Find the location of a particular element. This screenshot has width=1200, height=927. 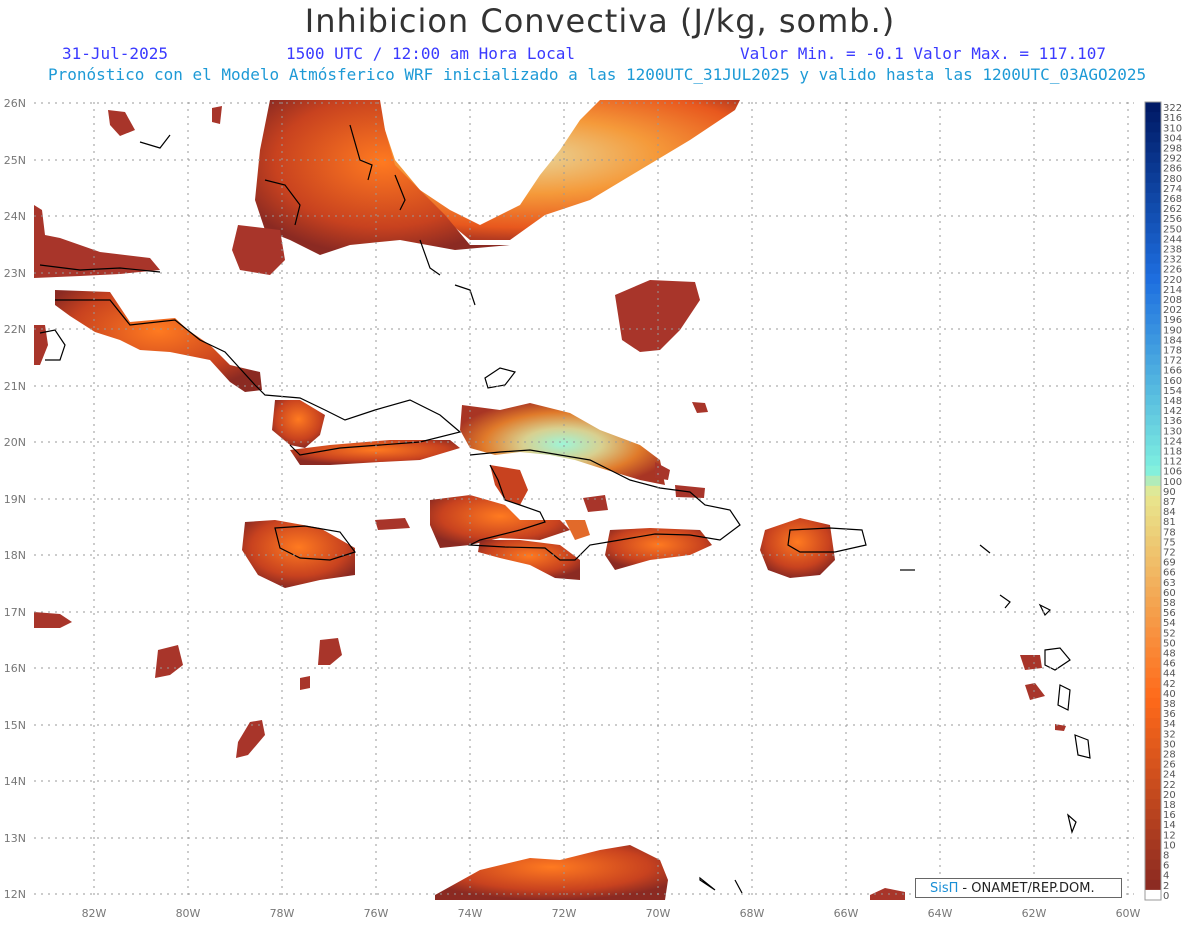

lon-label: 60W is located at coordinates (1128, 913).